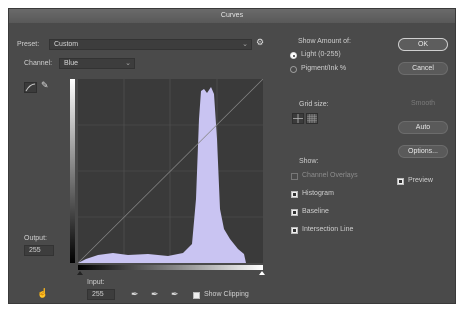 Image resolution: width=464 pixels, height=309 pixels. I want to click on grid-size-title: Grid size:, so click(314, 104).